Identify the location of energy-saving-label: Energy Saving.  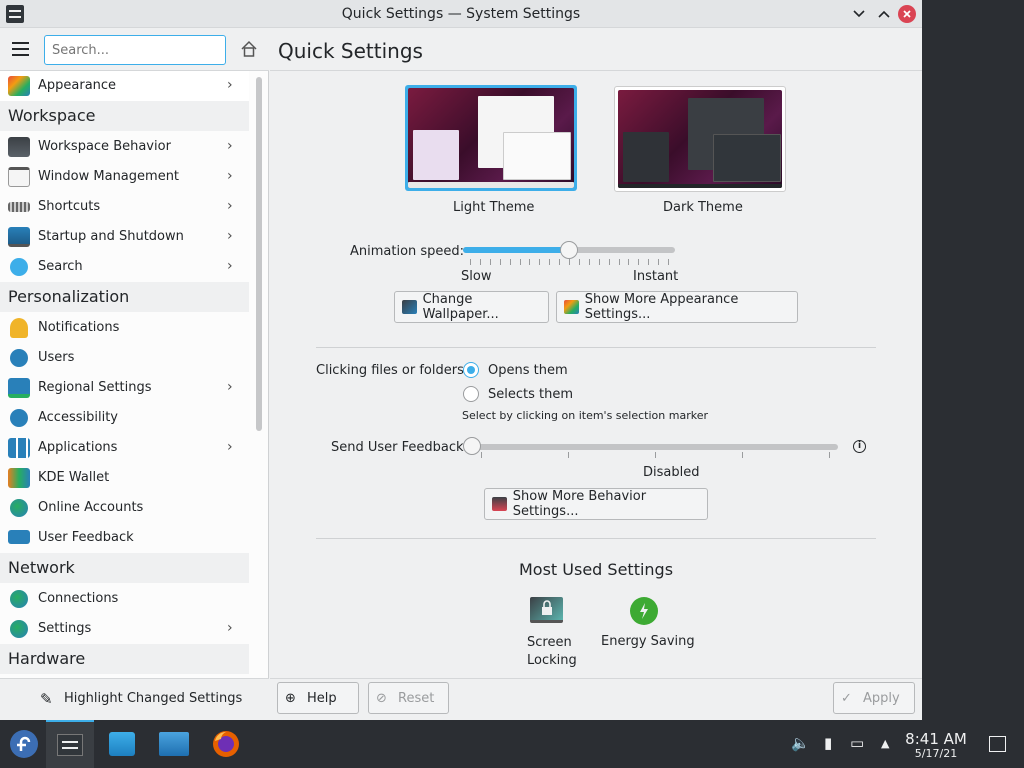
(648, 641).